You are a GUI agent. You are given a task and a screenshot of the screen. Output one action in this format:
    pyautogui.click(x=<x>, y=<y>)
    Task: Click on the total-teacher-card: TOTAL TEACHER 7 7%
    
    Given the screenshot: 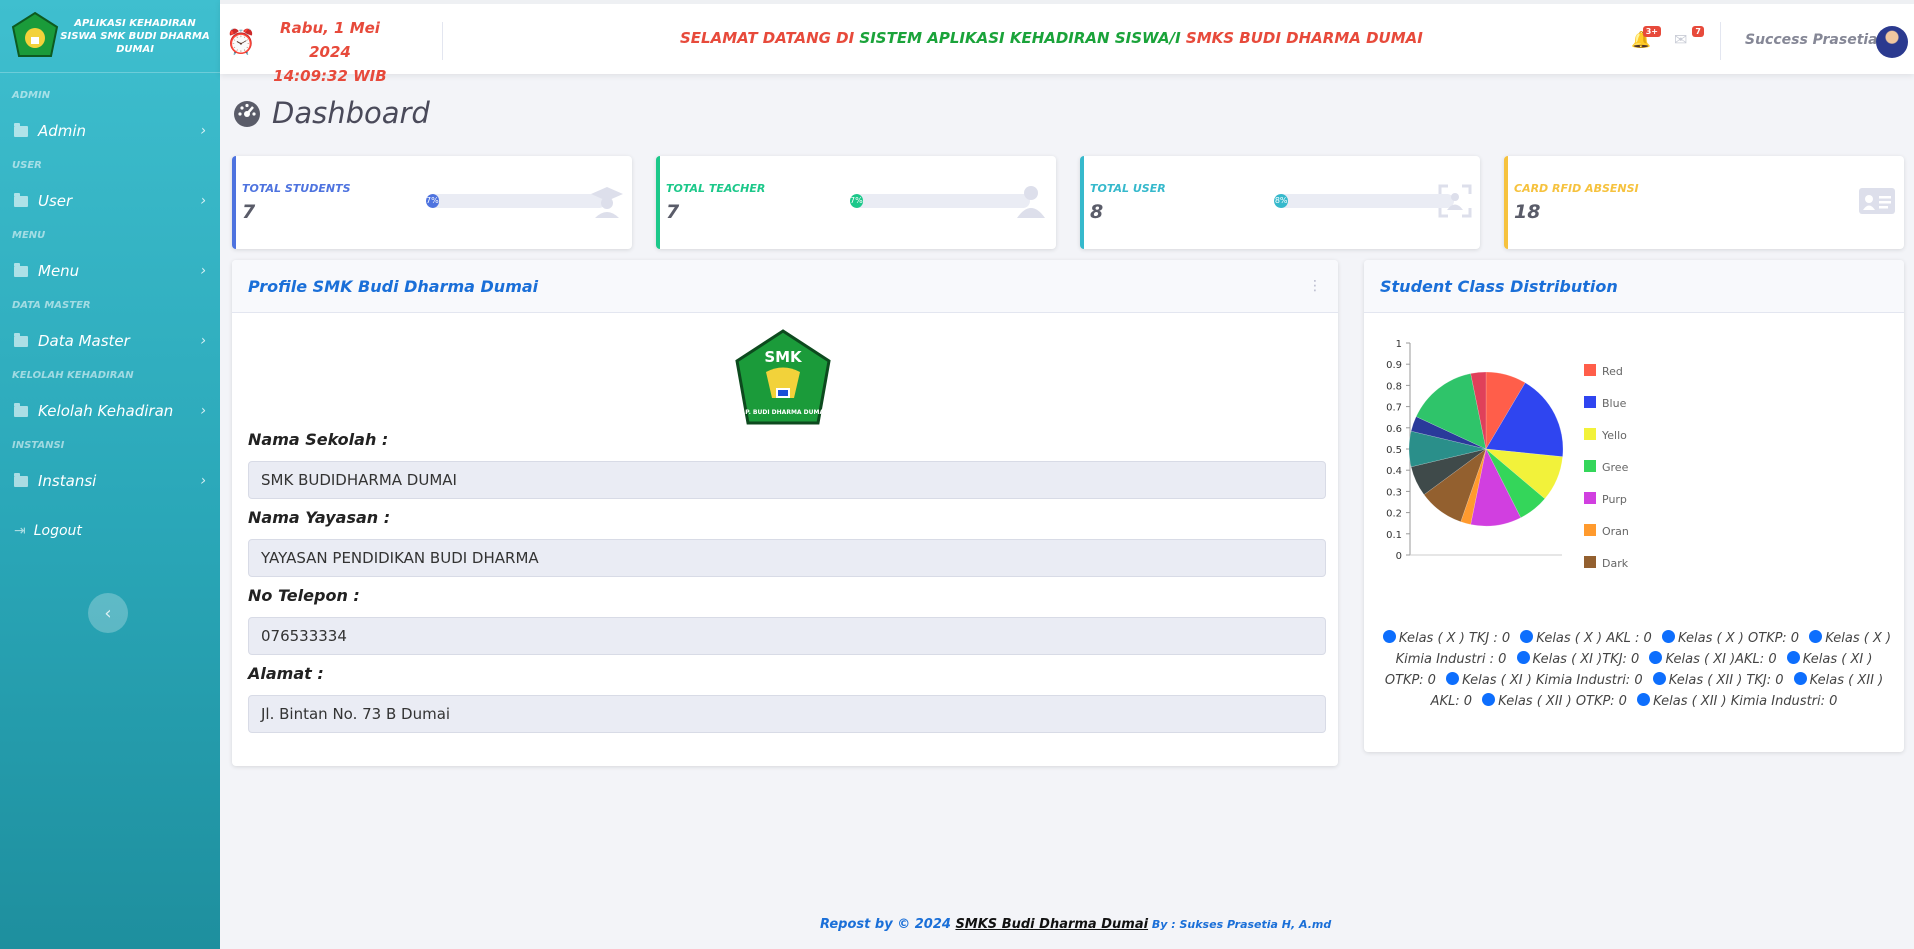 What is the action you would take?
    pyautogui.click(x=856, y=202)
    